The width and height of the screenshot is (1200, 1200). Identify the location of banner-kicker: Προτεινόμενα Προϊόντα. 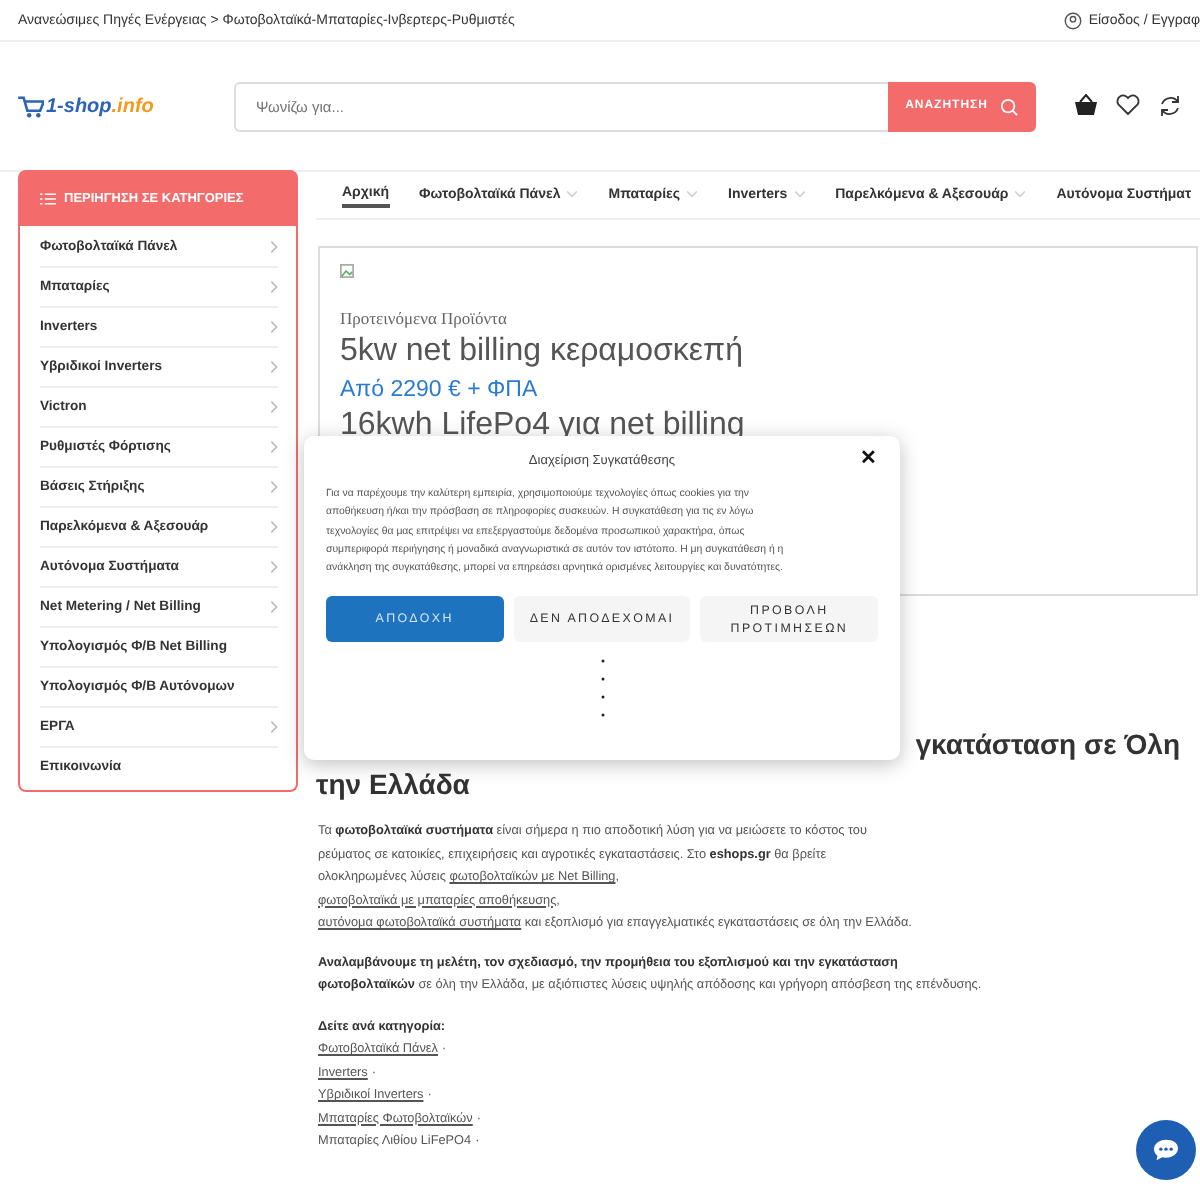
(424, 318).